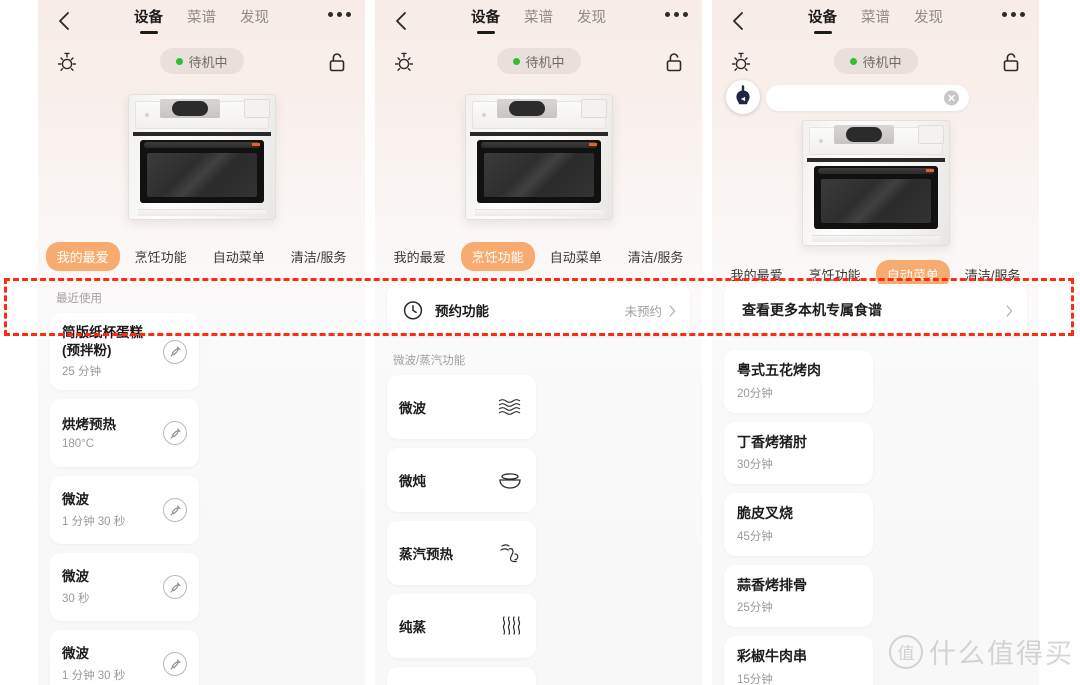 Image resolution: width=1080 pixels, height=685 pixels. I want to click on list-item: 快蒸, so click(461, 676).